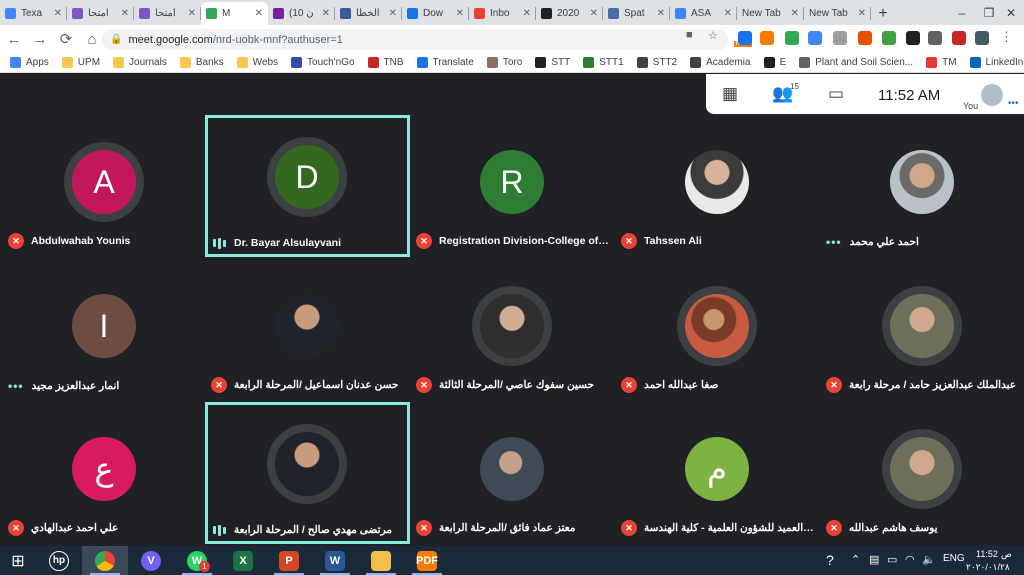 Image resolution: width=1024 pixels, height=575 pixels. I want to click on participant-tile: ✕ صفا عبدالله احمد, so click(717, 330).